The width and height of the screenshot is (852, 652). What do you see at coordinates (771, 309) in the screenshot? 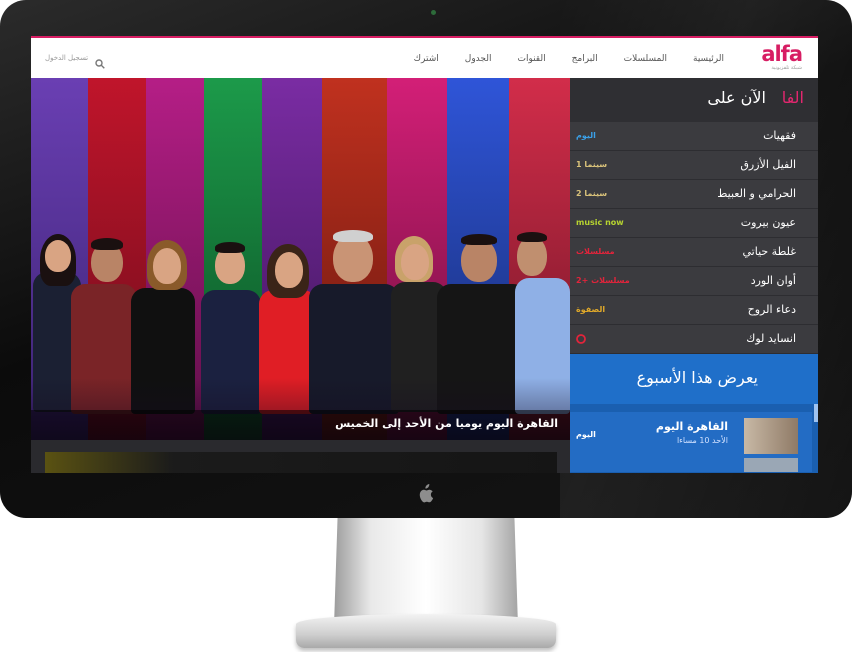
I see `now-on-row-title: دعاء الروح` at bounding box center [771, 309].